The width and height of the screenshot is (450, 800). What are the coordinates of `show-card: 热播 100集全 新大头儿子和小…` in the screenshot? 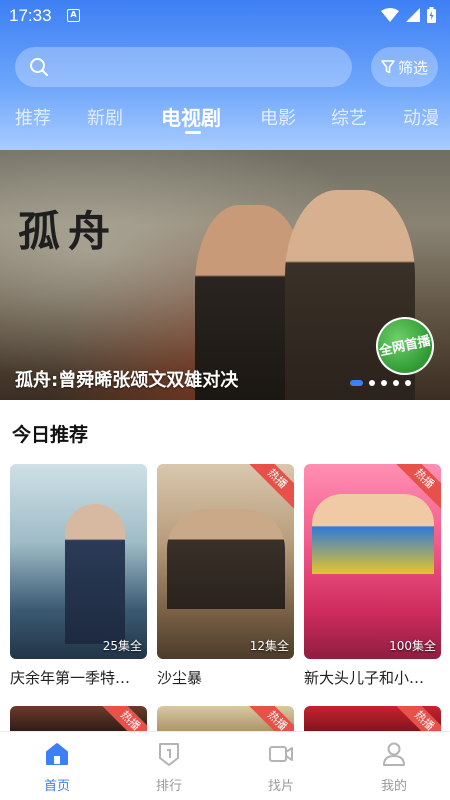 It's located at (372, 576).